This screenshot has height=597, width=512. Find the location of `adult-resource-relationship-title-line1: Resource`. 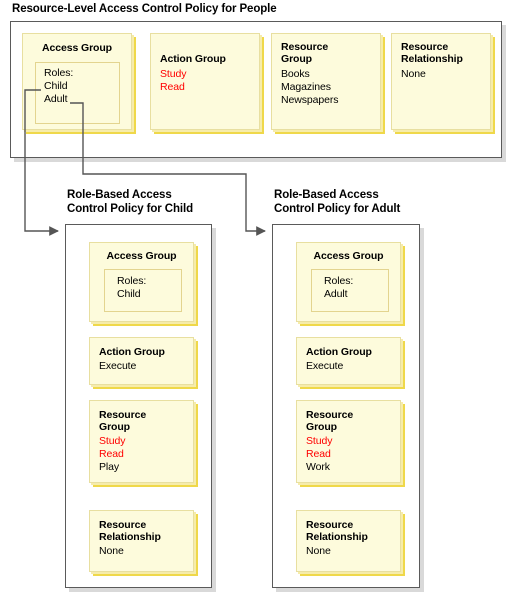

adult-resource-relationship-title-line1: Resource is located at coordinates (330, 525).